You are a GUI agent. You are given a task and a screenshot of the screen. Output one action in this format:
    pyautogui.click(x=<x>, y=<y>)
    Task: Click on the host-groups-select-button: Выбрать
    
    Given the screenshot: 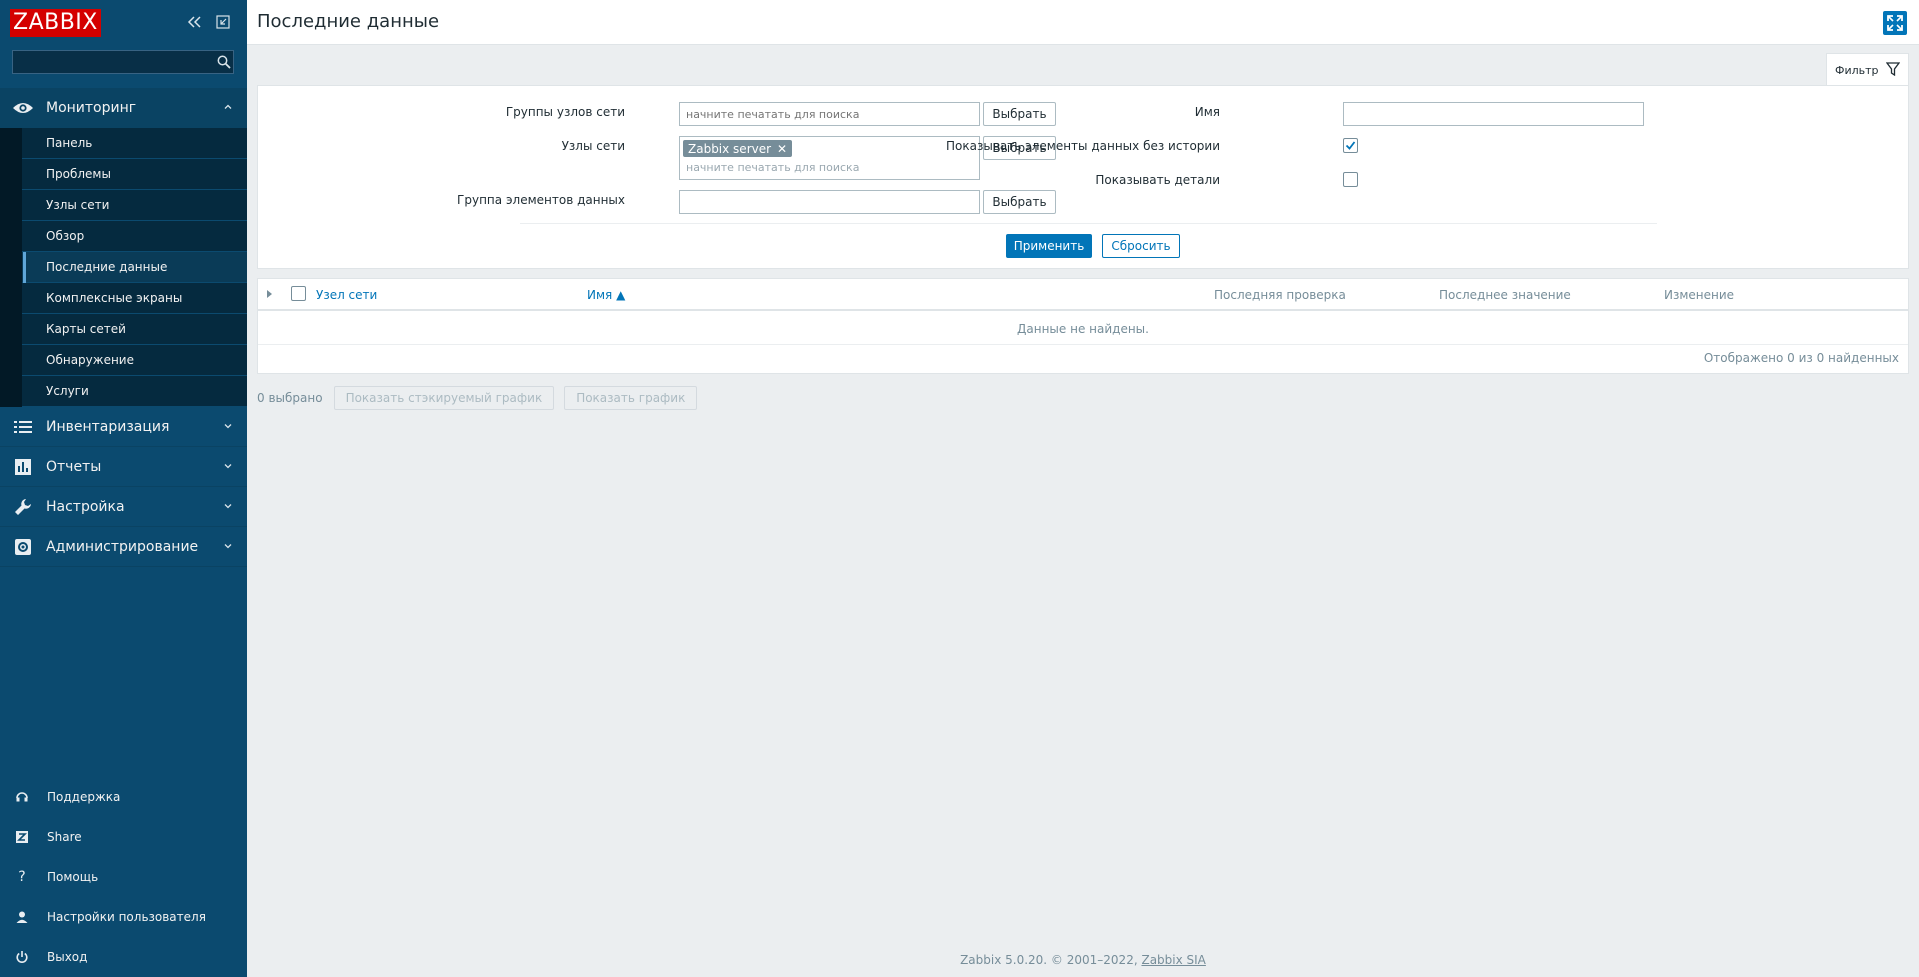 What is the action you would take?
    pyautogui.click(x=1019, y=114)
    